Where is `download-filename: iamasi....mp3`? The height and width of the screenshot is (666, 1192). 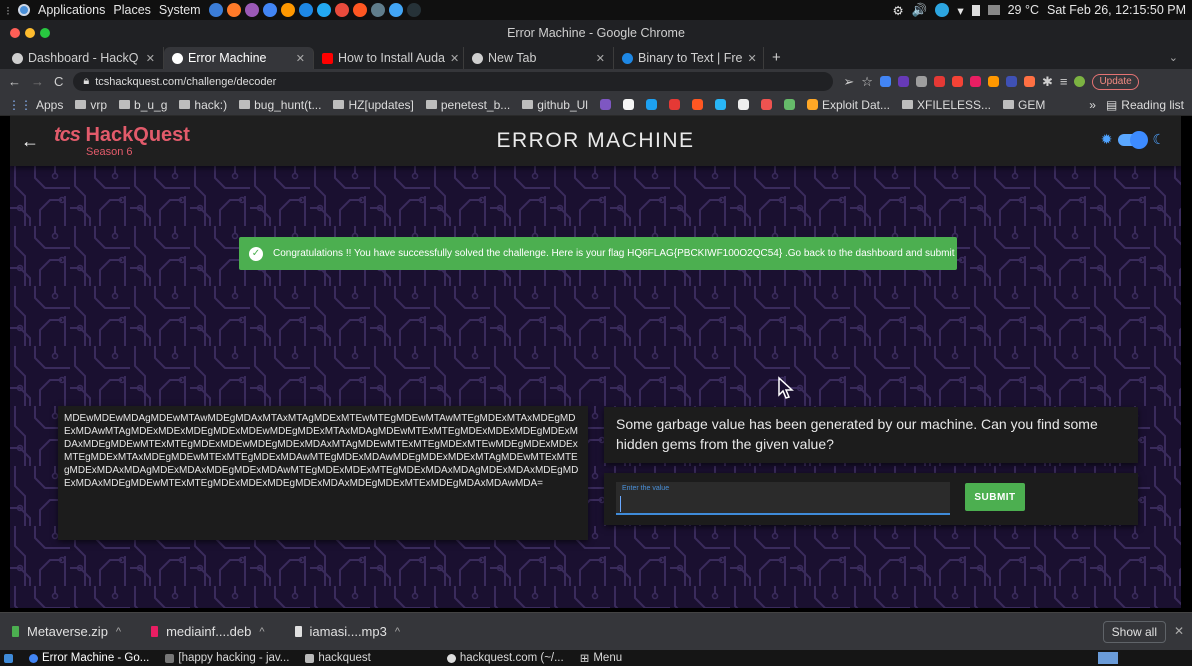
download-filename: iamasi....mp3 is located at coordinates (348, 631).